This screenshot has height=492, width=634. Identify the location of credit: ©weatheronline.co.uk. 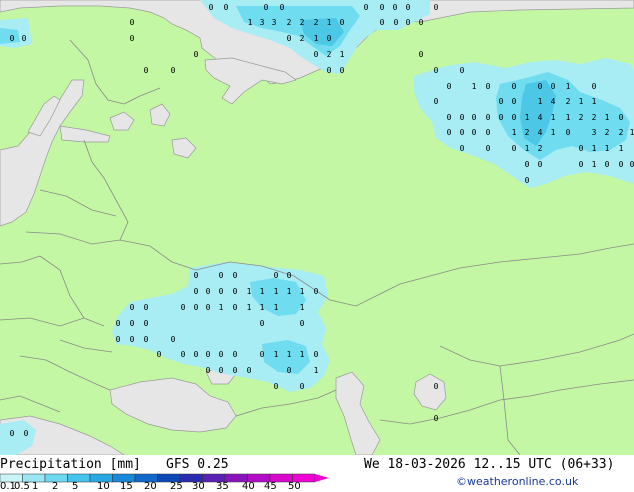
(517, 481).